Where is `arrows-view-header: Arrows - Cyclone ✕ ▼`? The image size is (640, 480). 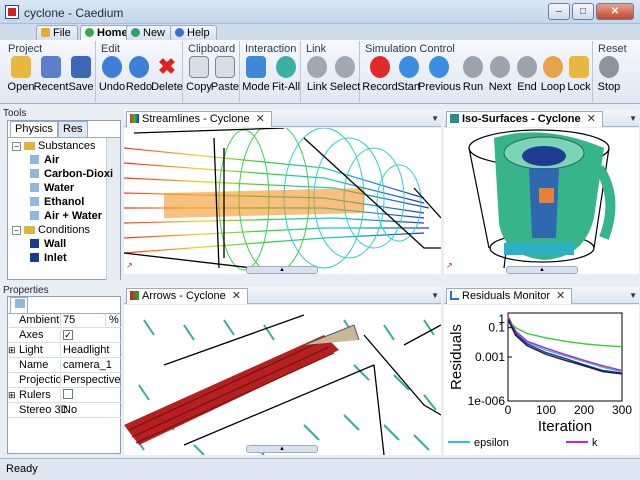 arrows-view-header: Arrows - Cyclone ✕ ▼ is located at coordinates (282, 295).